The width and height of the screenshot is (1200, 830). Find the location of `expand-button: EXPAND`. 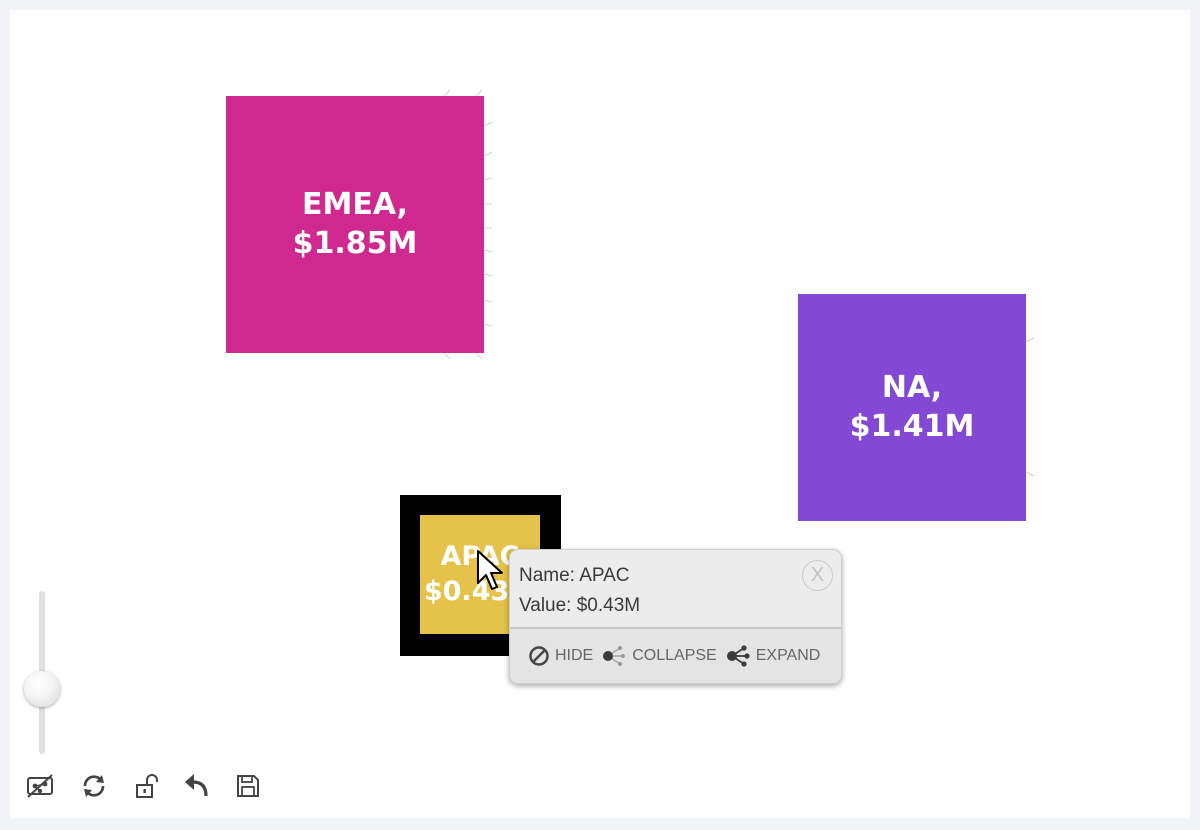

expand-button: EXPAND is located at coordinates (773, 656).